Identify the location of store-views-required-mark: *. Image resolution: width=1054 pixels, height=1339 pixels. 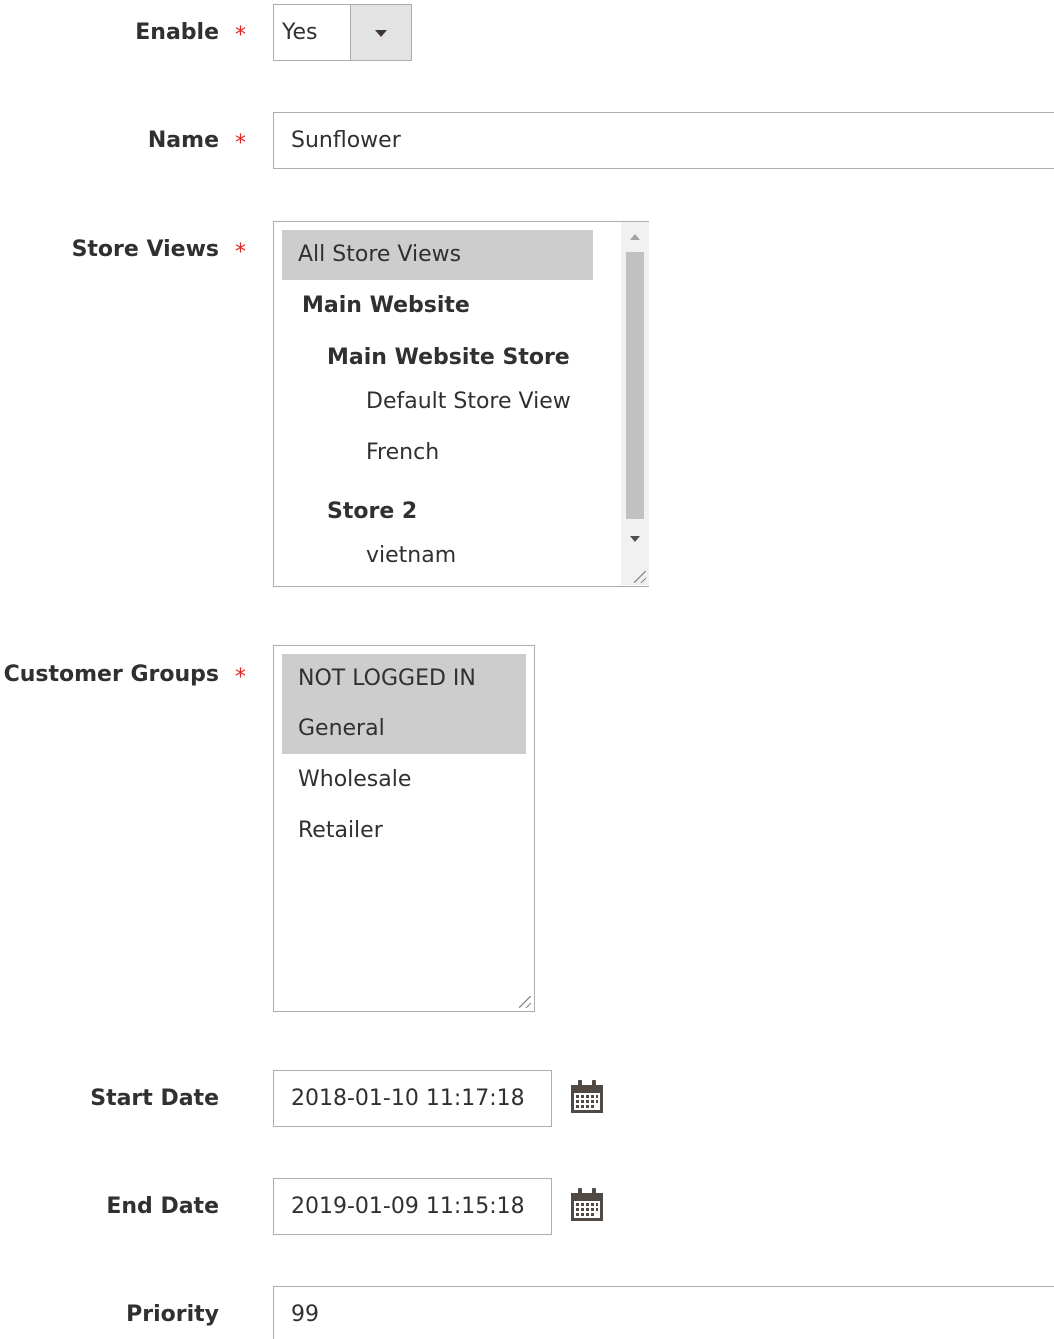
(240, 252).